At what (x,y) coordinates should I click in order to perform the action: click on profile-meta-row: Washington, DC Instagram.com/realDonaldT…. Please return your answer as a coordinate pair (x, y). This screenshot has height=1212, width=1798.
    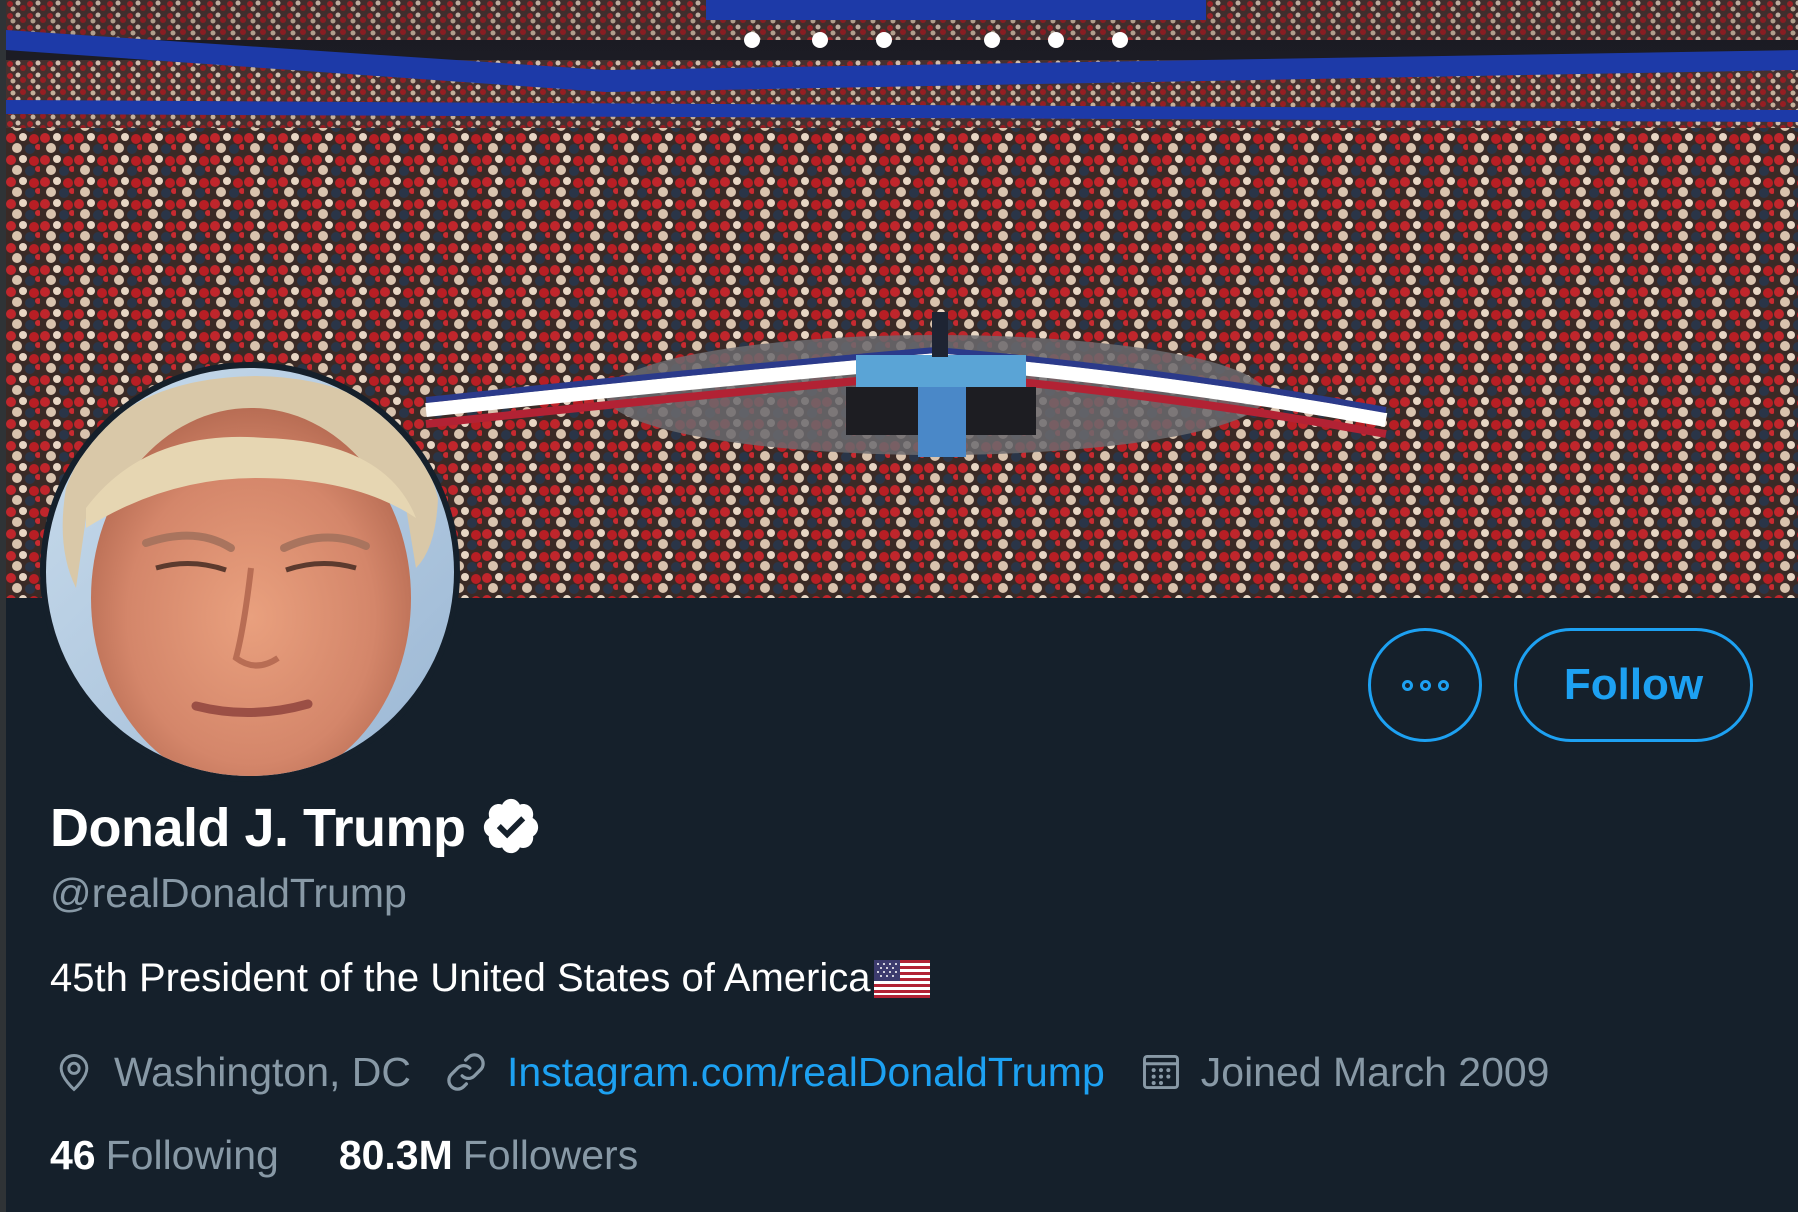
    Looking at the image, I should click on (801, 1072).